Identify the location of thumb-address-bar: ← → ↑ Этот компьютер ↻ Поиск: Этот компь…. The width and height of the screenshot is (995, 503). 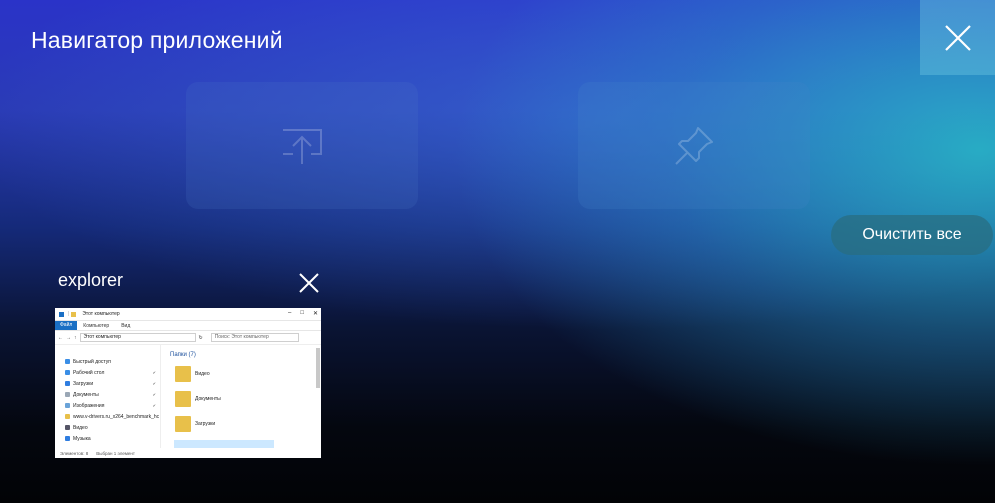
(188, 338).